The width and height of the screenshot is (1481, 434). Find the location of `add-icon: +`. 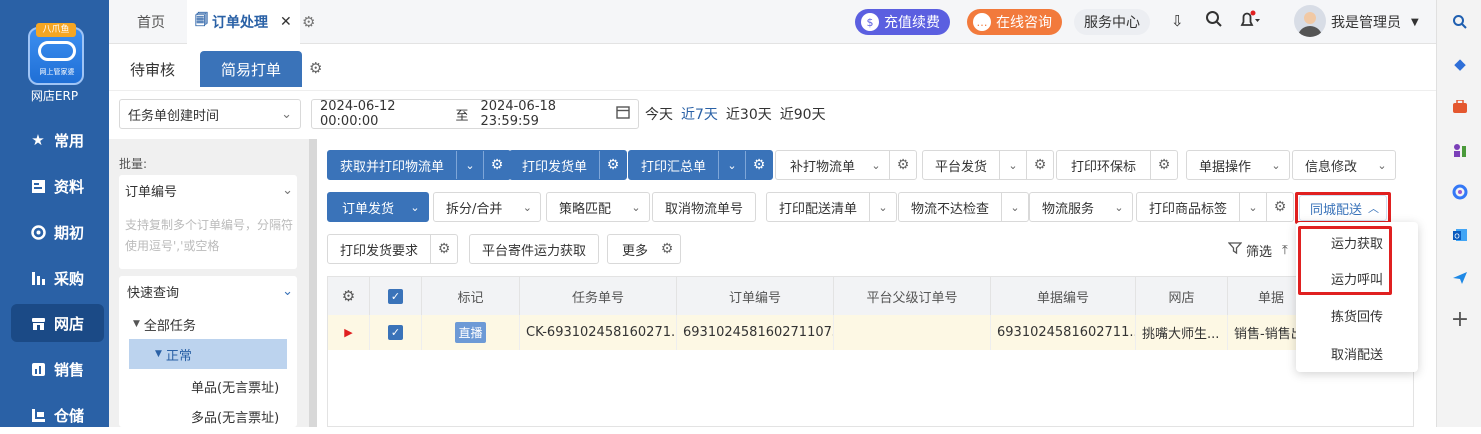

add-icon: + is located at coordinates (1460, 319).